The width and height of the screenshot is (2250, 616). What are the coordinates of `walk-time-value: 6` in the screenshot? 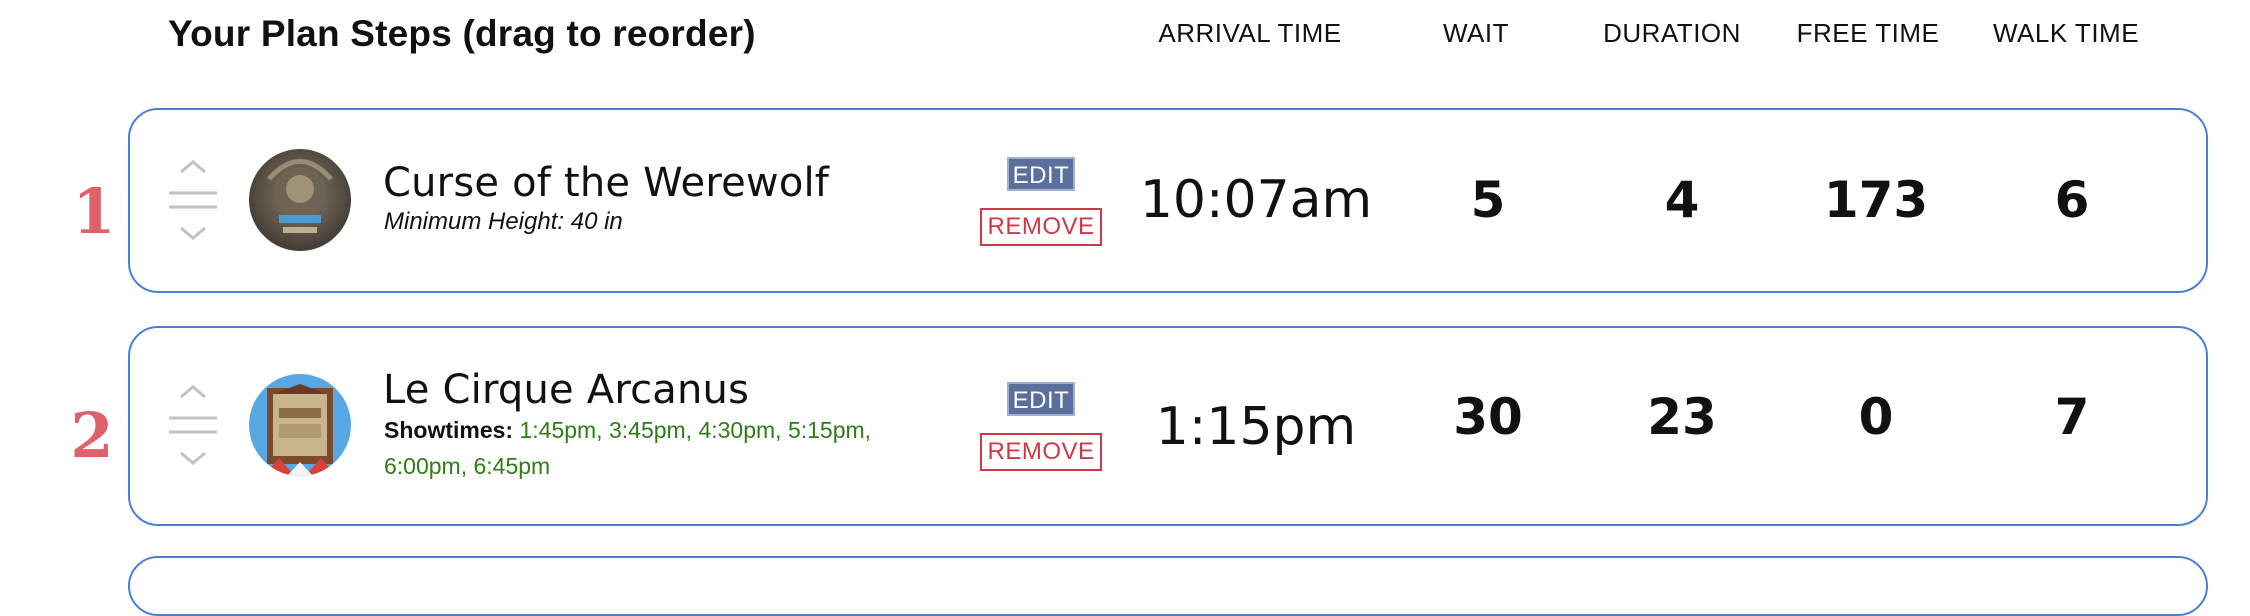 It's located at (2072, 200).